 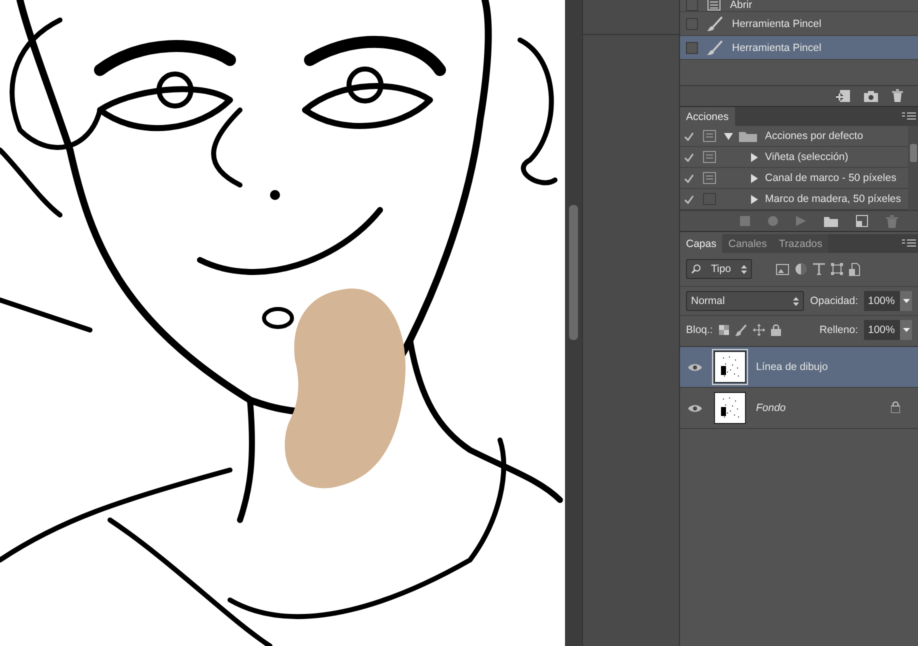 What do you see at coordinates (800, 243) in the screenshot?
I see `panel-tab: Trazados` at bounding box center [800, 243].